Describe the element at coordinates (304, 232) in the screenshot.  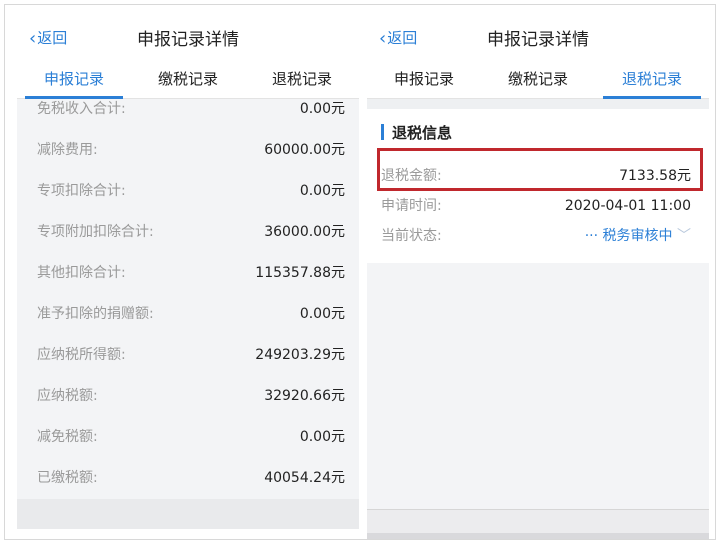
I see `row-value: 36000.00元` at that location.